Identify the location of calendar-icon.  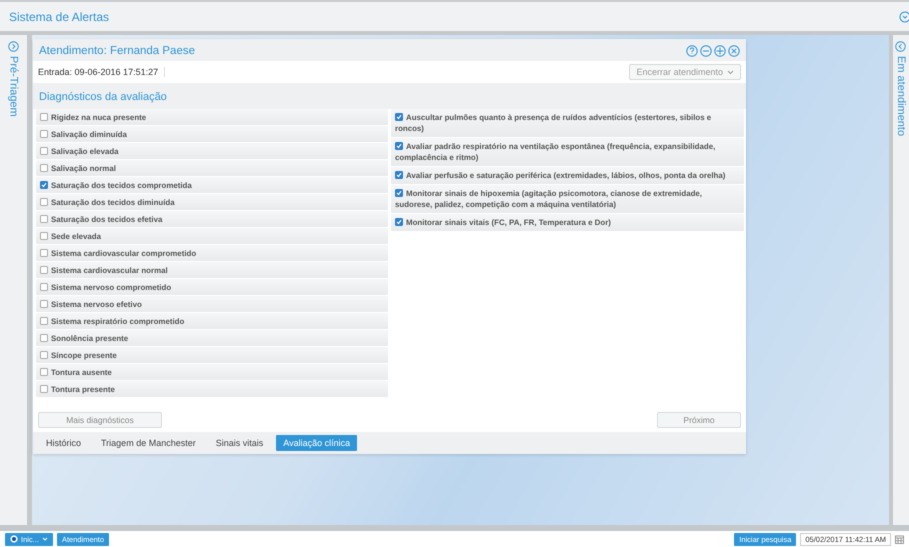
(899, 539).